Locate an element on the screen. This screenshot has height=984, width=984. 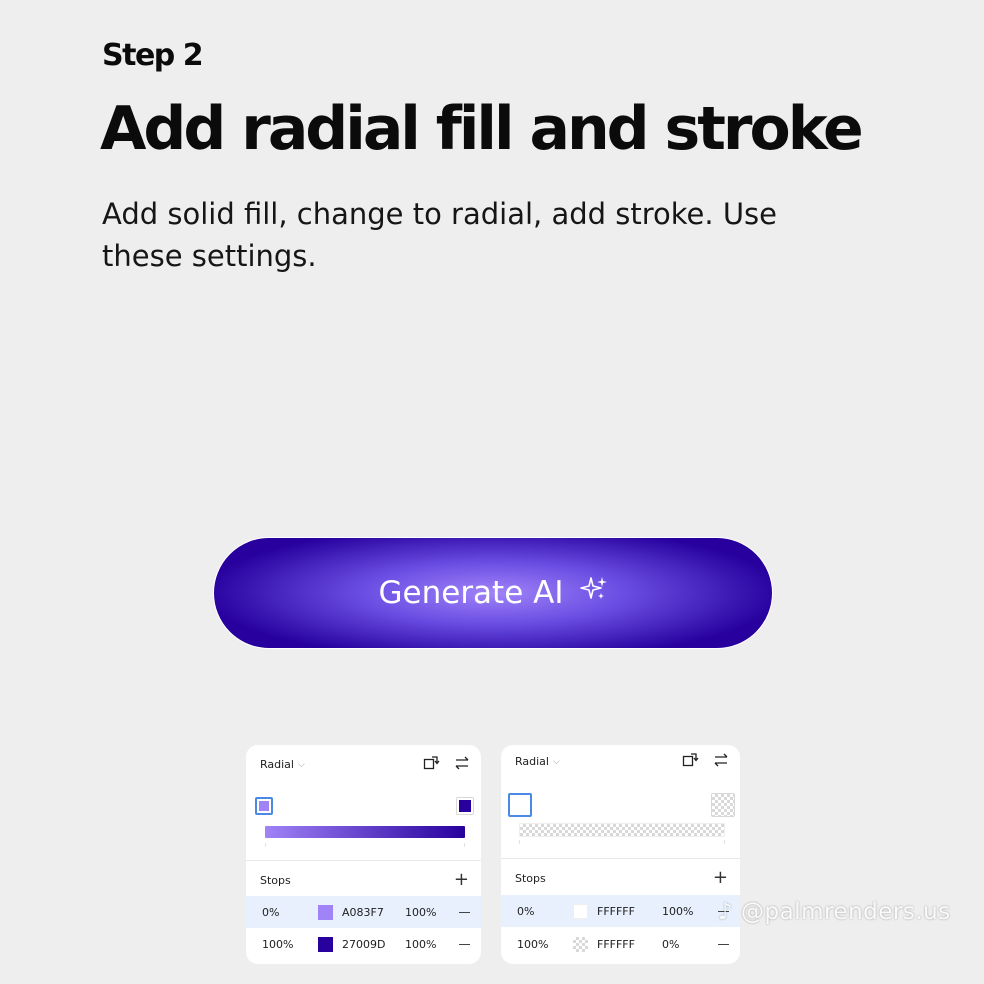
generate-ai-label: Generate AI is located at coordinates (471, 593).